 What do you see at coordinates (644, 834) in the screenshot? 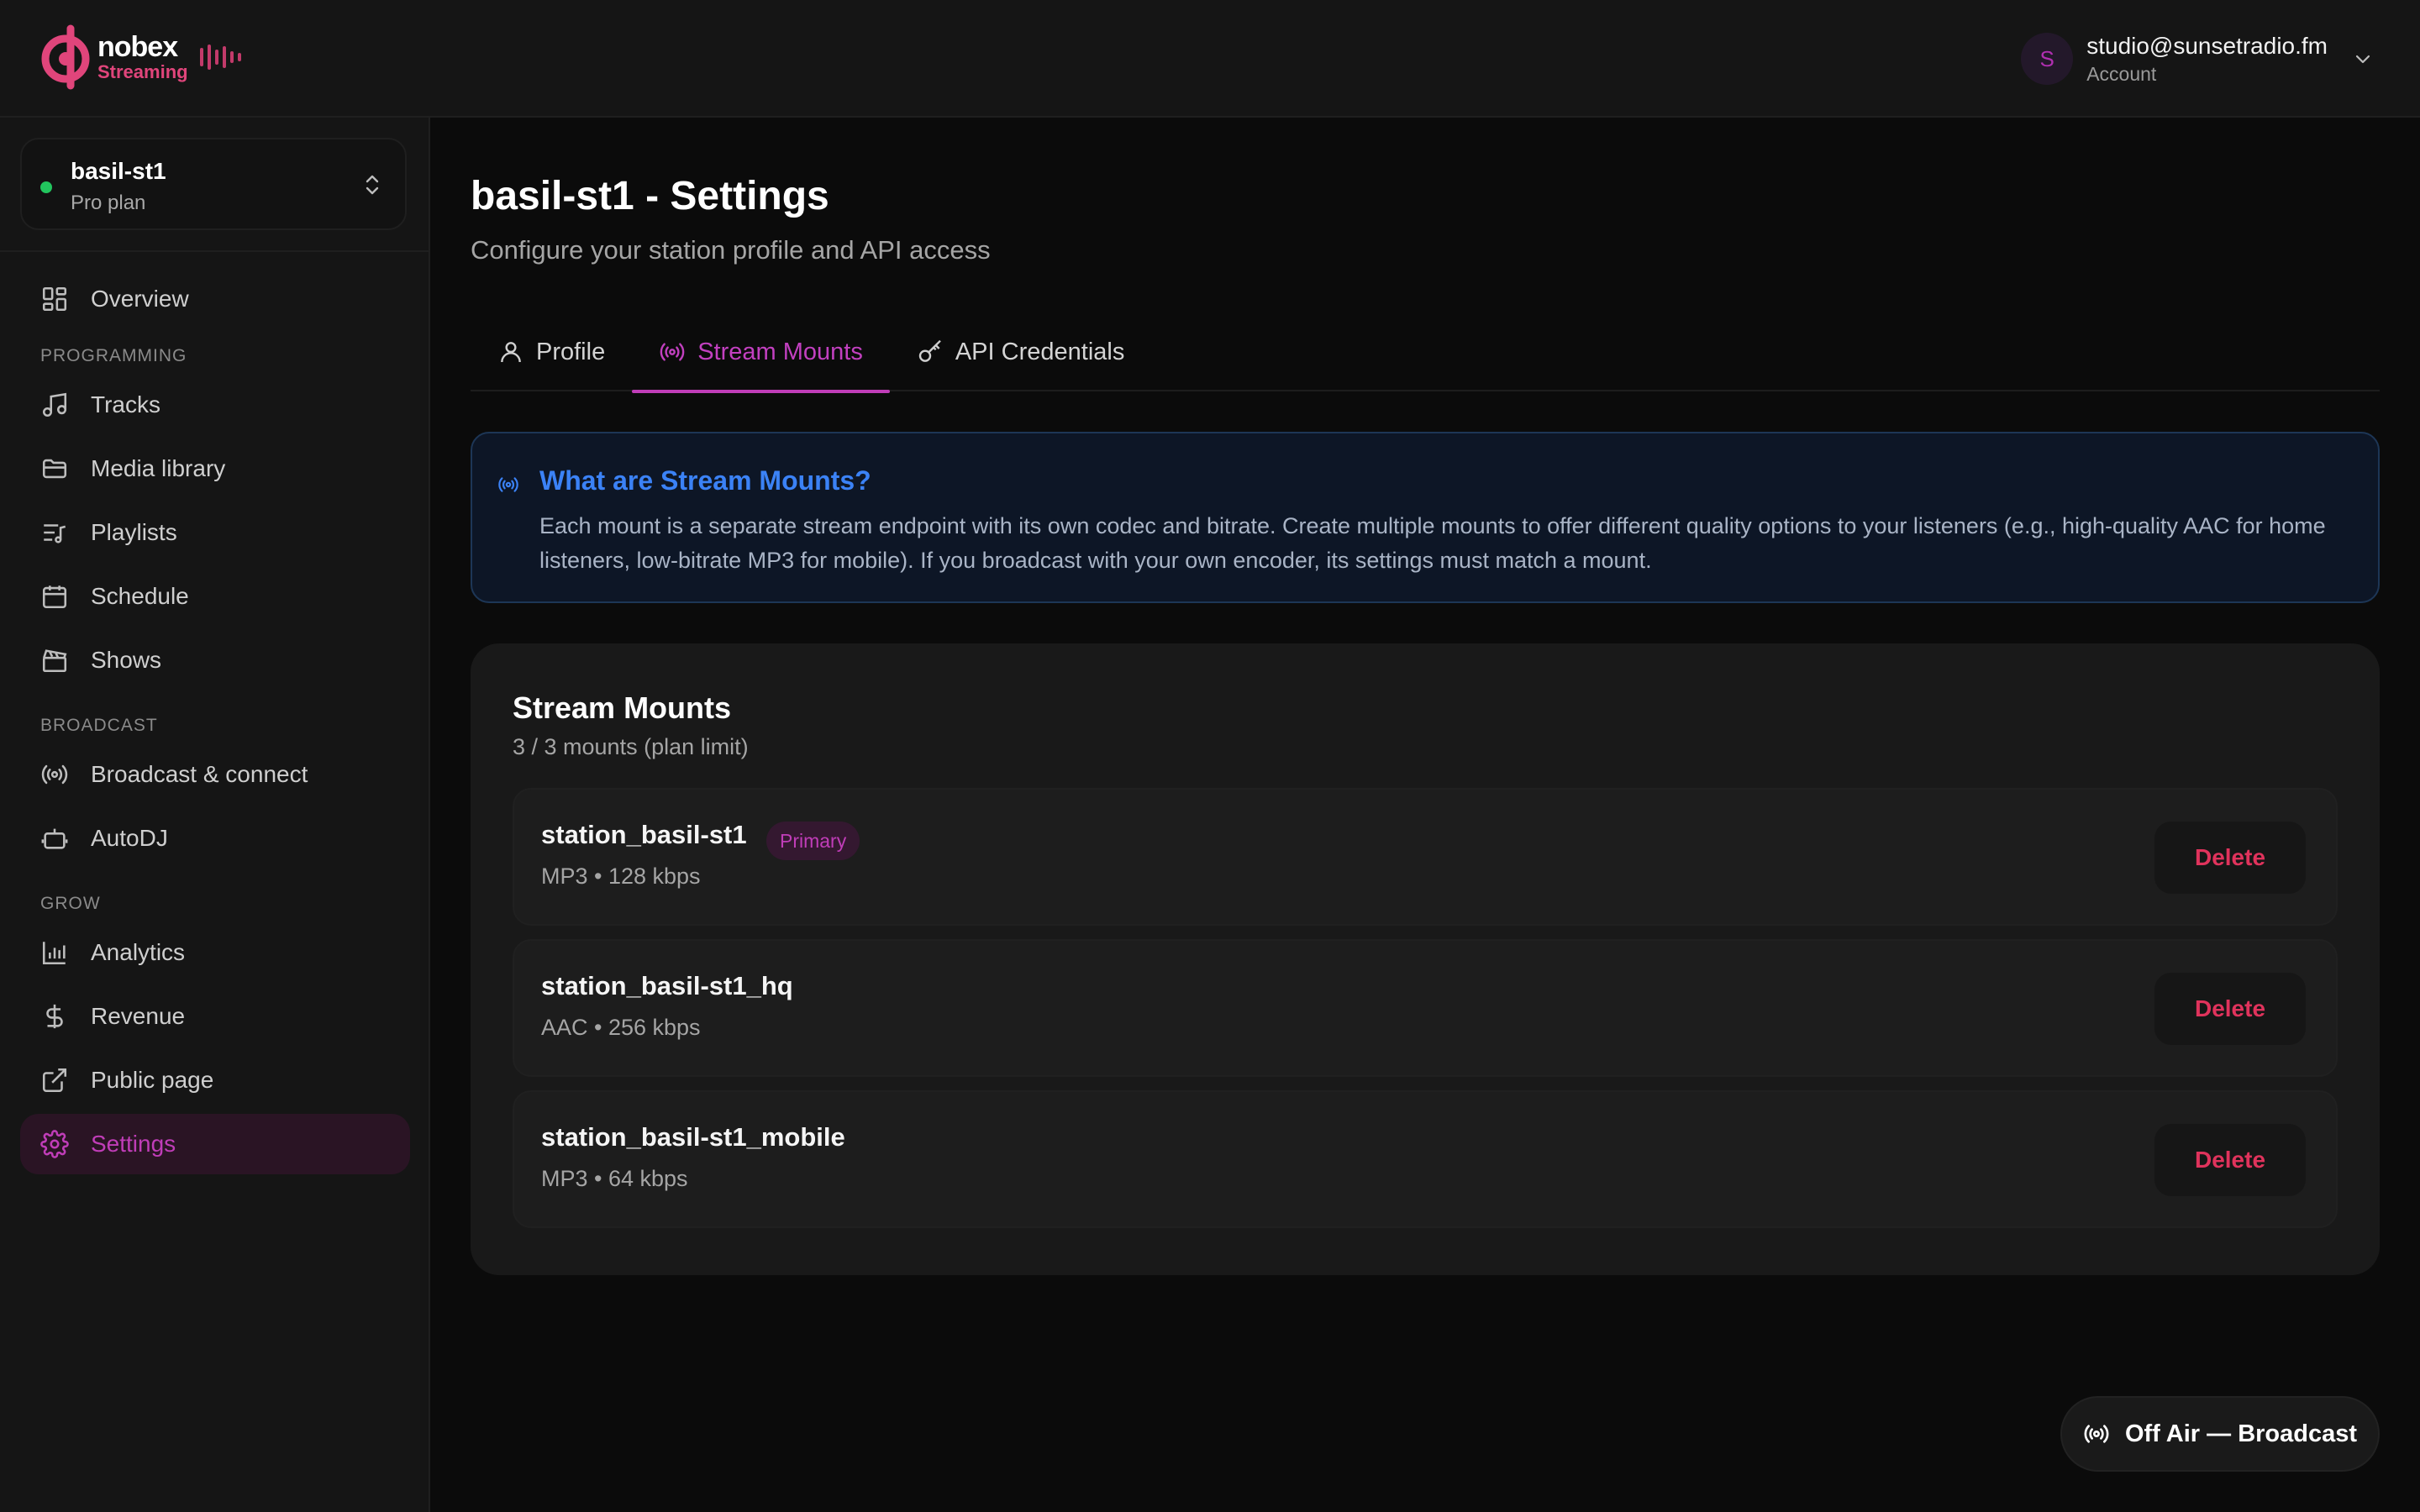
I see `mount-name: station_basil-st1` at bounding box center [644, 834].